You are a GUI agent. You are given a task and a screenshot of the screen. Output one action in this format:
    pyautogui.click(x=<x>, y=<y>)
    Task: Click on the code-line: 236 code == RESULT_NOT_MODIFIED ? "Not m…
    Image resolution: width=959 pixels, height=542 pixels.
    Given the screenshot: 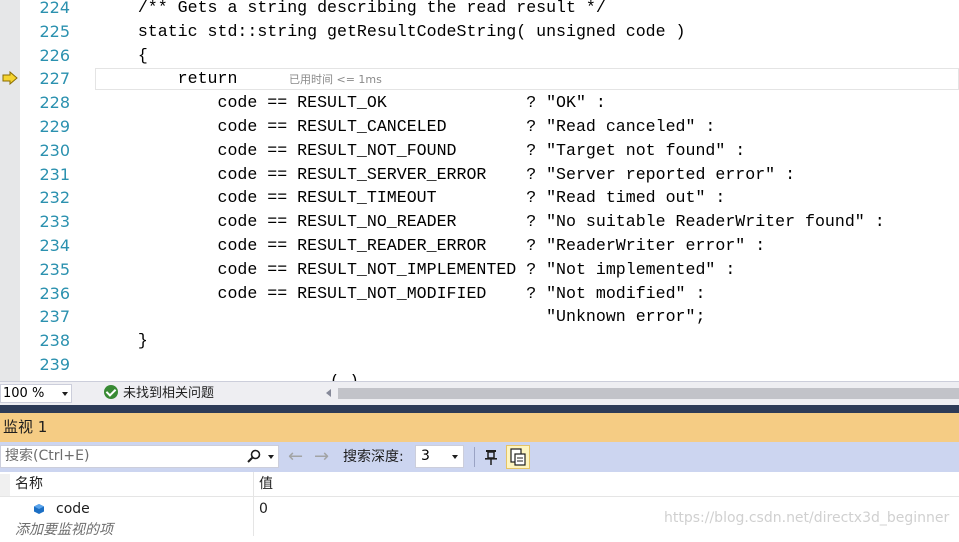 What is the action you would take?
    pyautogui.click(x=479, y=294)
    